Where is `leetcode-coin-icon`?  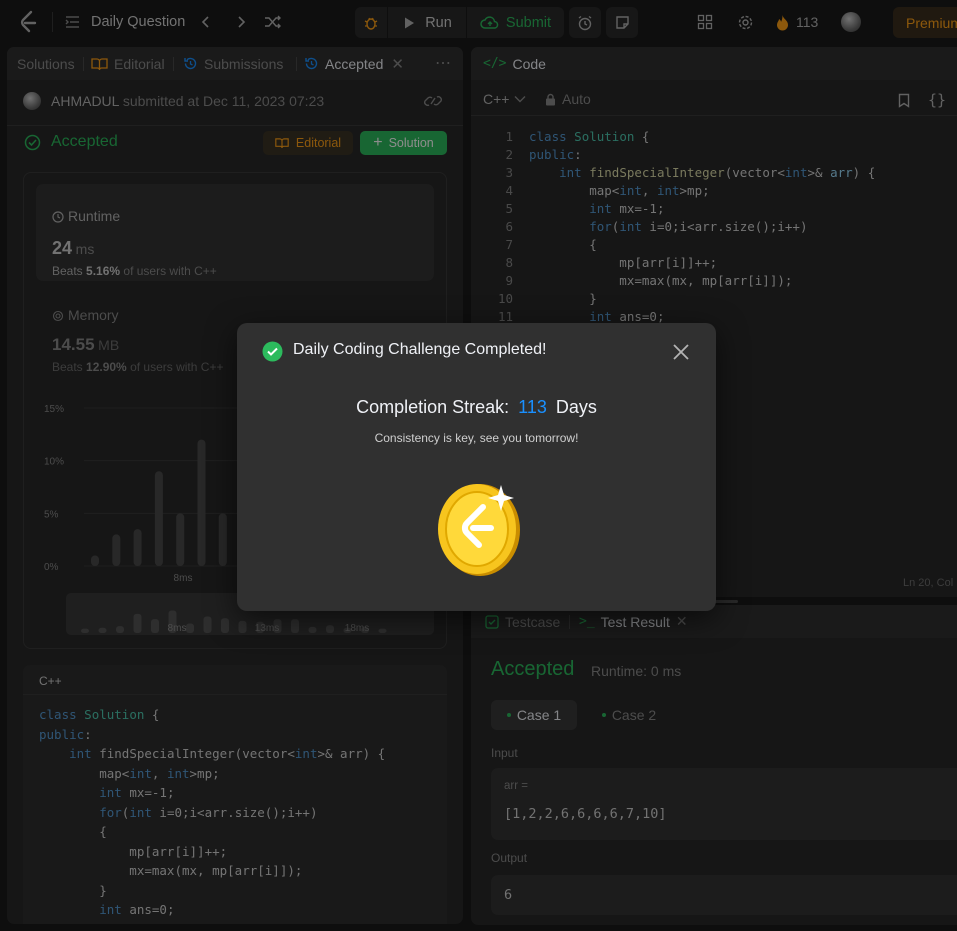 leetcode-coin-icon is located at coordinates (479, 530).